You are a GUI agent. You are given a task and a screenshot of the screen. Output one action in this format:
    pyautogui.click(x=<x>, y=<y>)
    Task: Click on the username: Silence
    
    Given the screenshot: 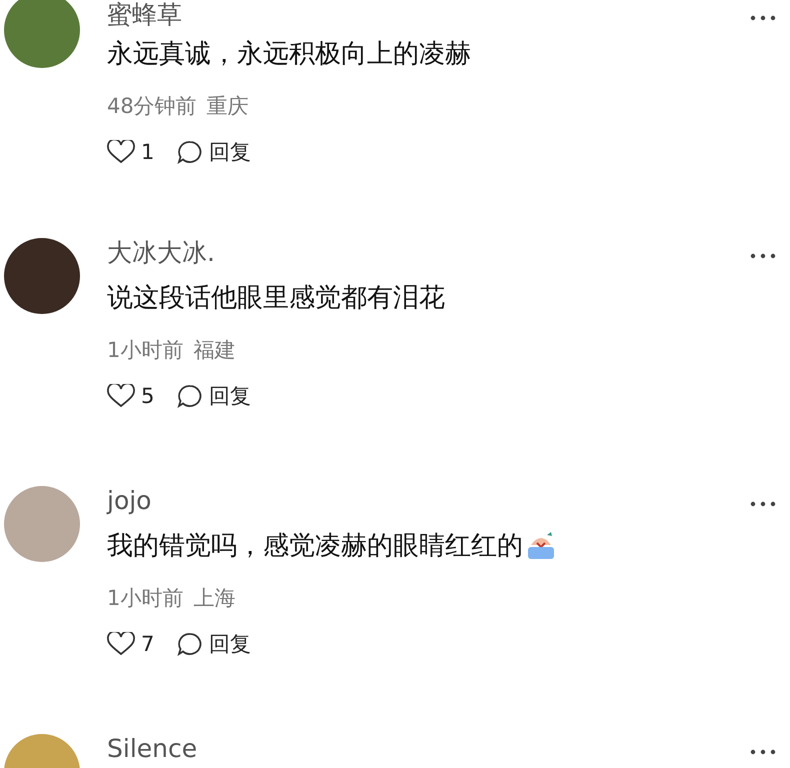 What is the action you would take?
    pyautogui.click(x=415, y=749)
    